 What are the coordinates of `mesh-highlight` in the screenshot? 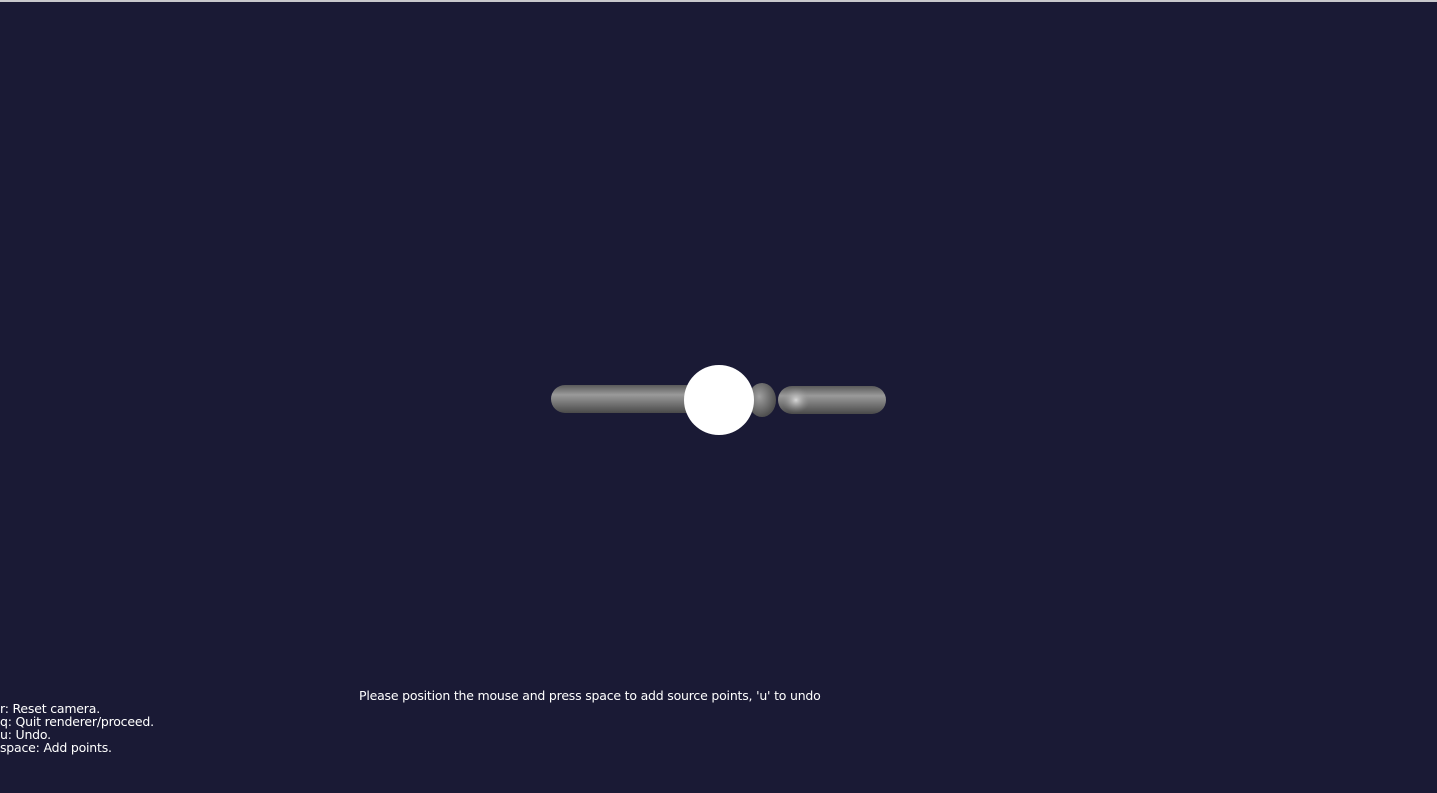 It's located at (796, 400).